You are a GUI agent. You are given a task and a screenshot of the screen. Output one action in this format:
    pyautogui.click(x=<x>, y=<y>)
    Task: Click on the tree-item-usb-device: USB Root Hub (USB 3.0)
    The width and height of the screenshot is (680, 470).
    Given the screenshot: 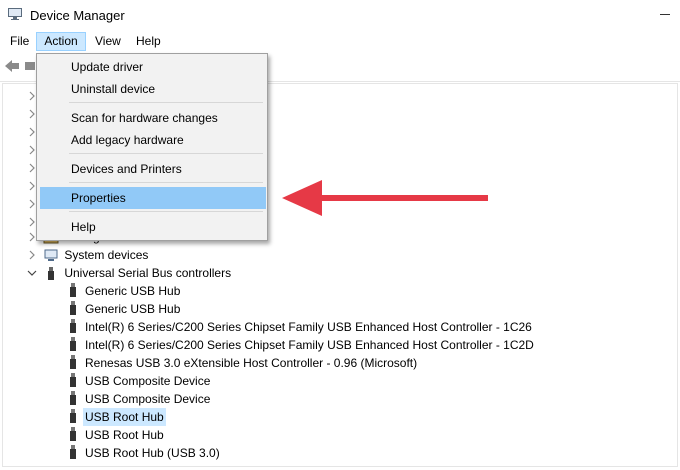 What is the action you would take?
    pyautogui.click(x=146, y=453)
    